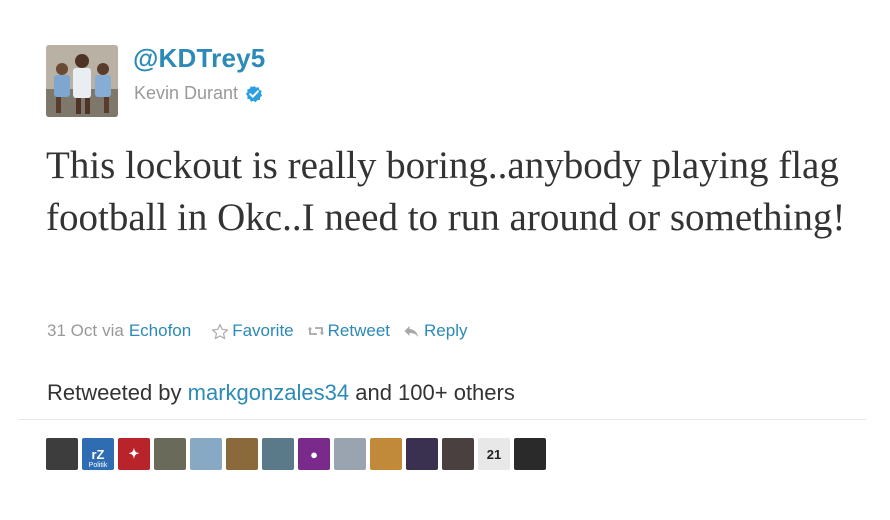 This screenshot has width=890, height=520. I want to click on retweeter-user-link: markgonzales34, so click(268, 392).